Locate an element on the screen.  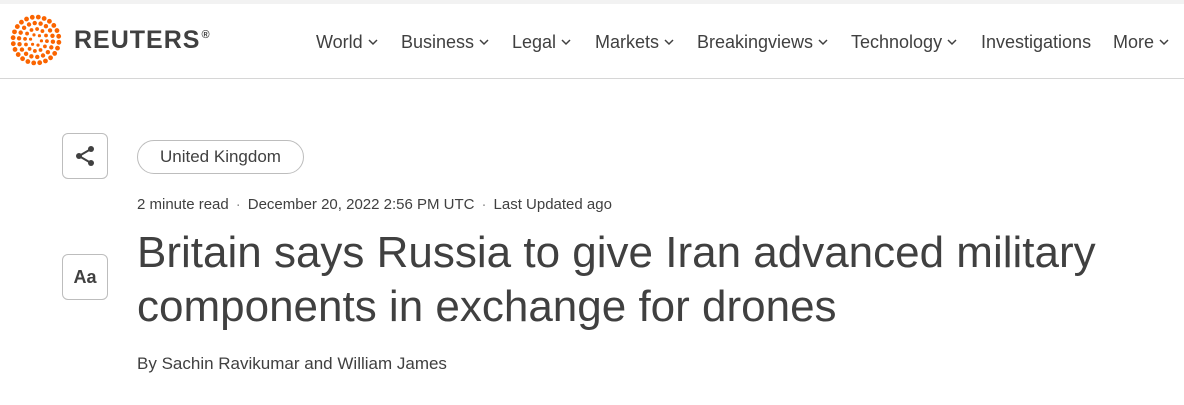
reuters-wordmark: REUTERS® is located at coordinates (142, 39).